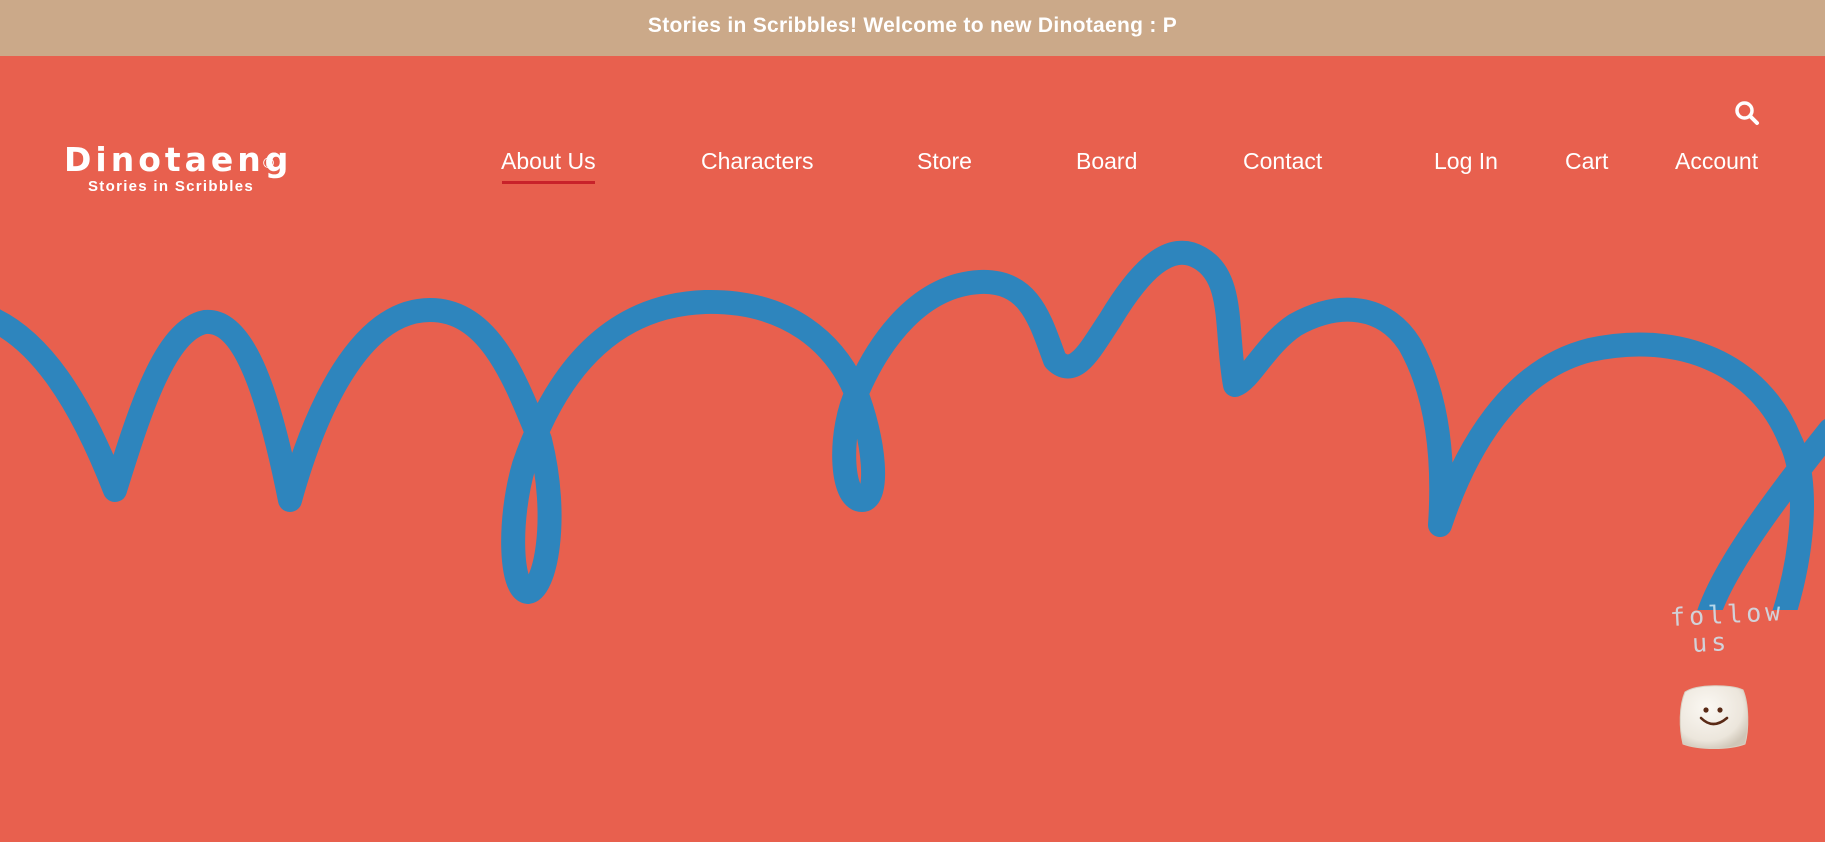  I want to click on nav-about-us: About Us, so click(548, 161).